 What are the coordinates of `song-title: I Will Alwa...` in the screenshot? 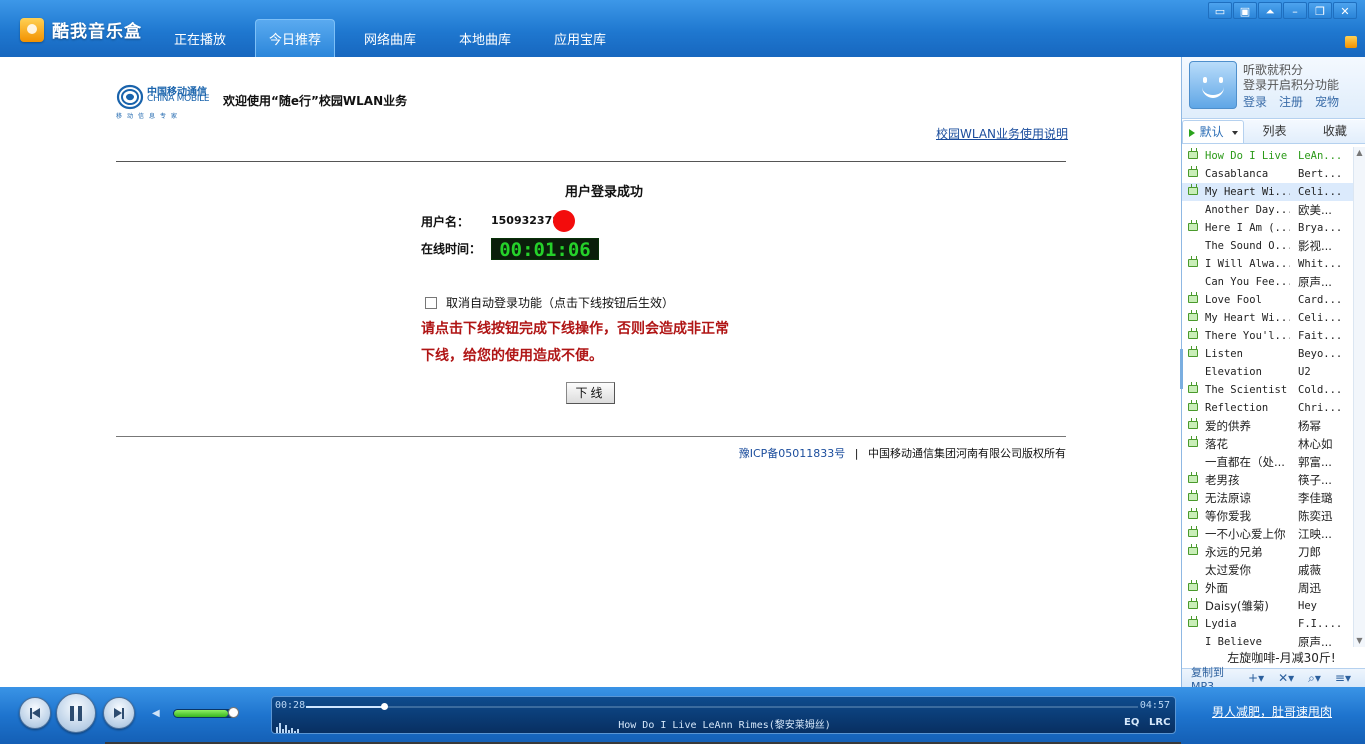 It's located at (1247, 264).